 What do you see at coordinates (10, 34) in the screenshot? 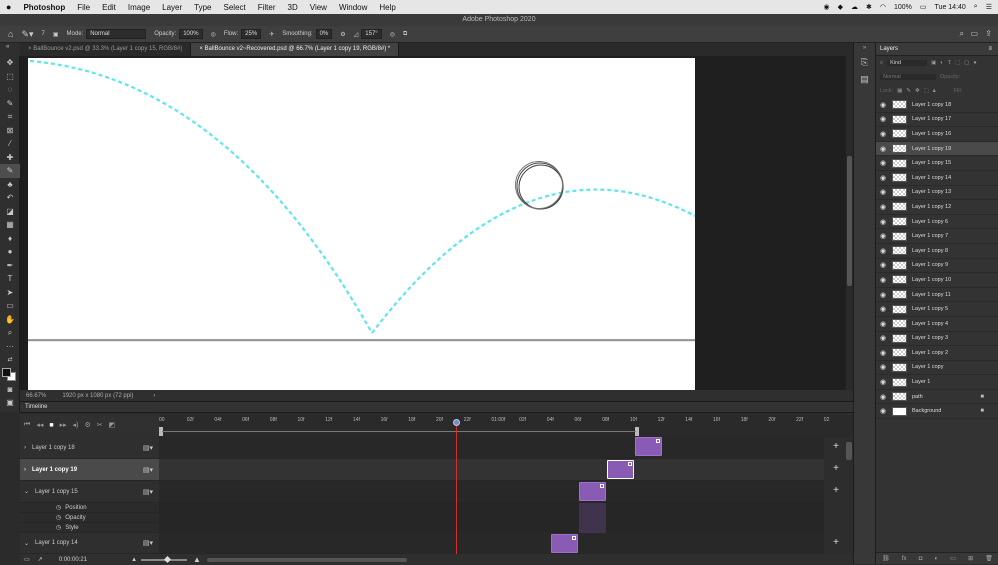
I see `home-icon: ⌂` at bounding box center [10, 34].